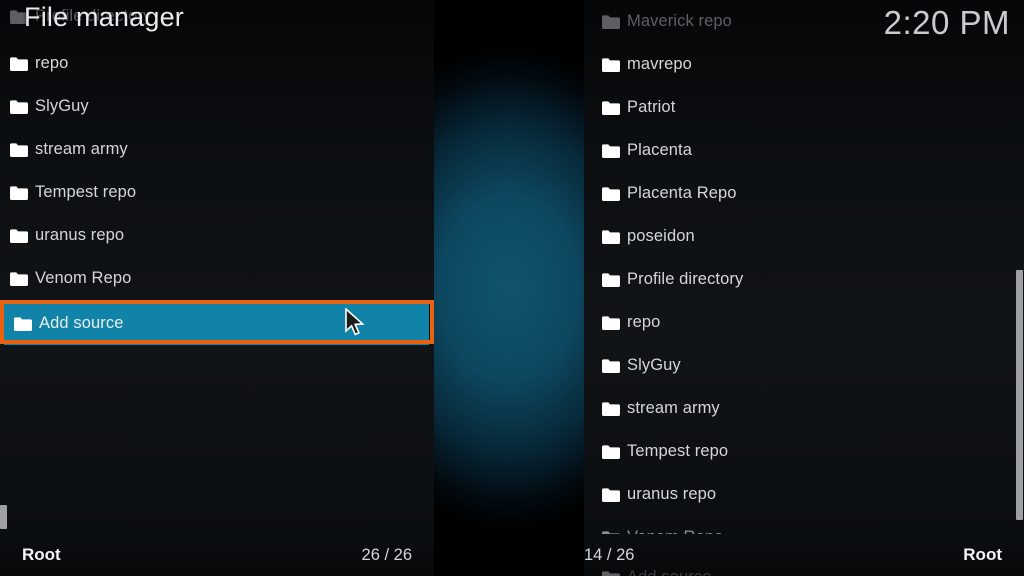  Describe the element at coordinates (804, 193) in the screenshot. I see `list-item: Placenta Repo` at that location.